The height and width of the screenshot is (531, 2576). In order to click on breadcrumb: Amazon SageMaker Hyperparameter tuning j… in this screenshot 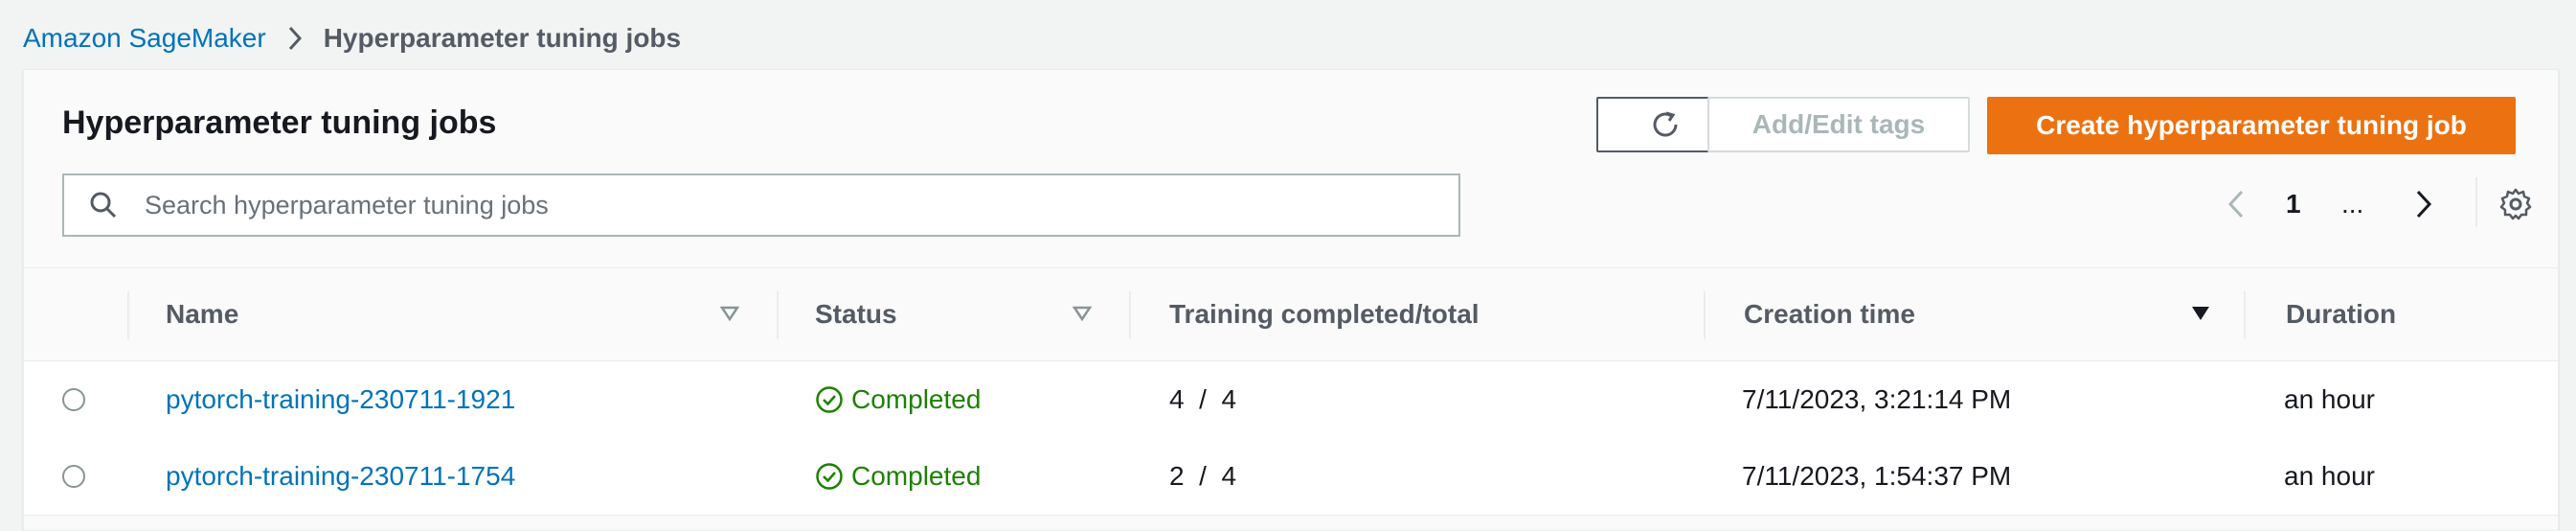, I will do `click(352, 38)`.